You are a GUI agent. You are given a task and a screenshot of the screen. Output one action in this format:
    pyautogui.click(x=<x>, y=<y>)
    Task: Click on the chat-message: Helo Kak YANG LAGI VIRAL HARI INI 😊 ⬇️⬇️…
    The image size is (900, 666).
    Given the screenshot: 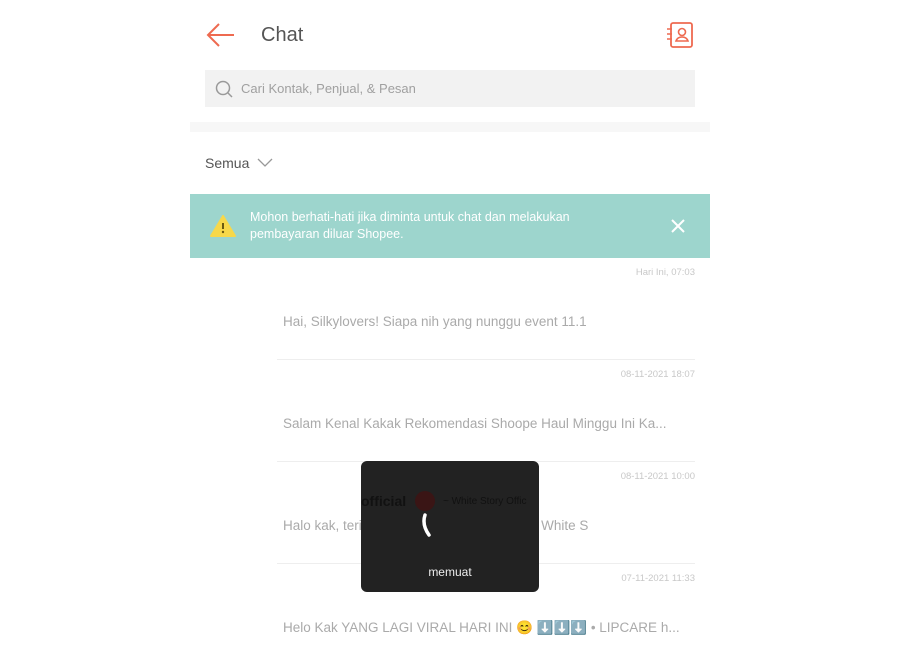 What is the action you would take?
    pyautogui.click(x=481, y=627)
    